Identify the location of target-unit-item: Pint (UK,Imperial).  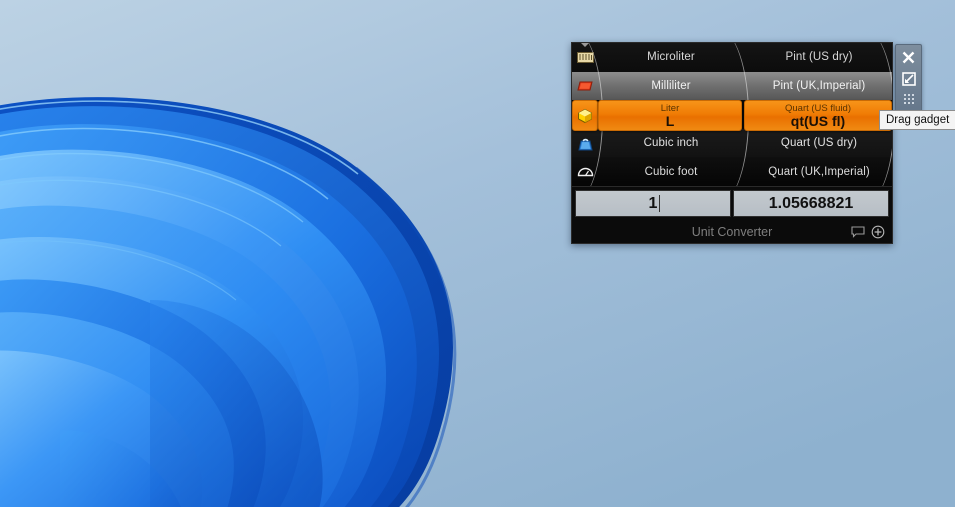
(818, 86).